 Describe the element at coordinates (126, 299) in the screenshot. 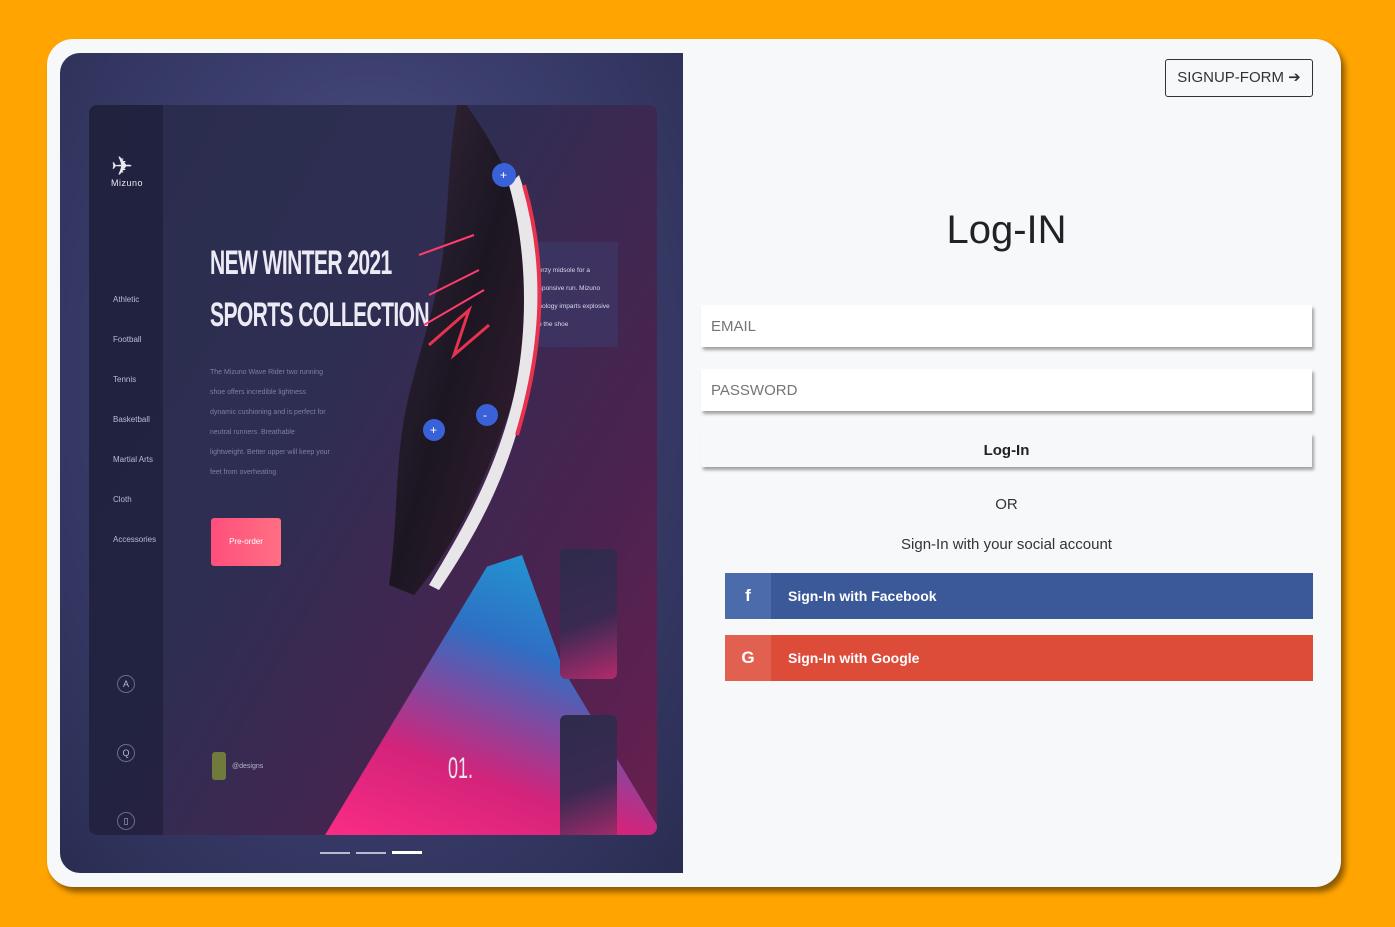

I see `category-item: Athletic` at that location.